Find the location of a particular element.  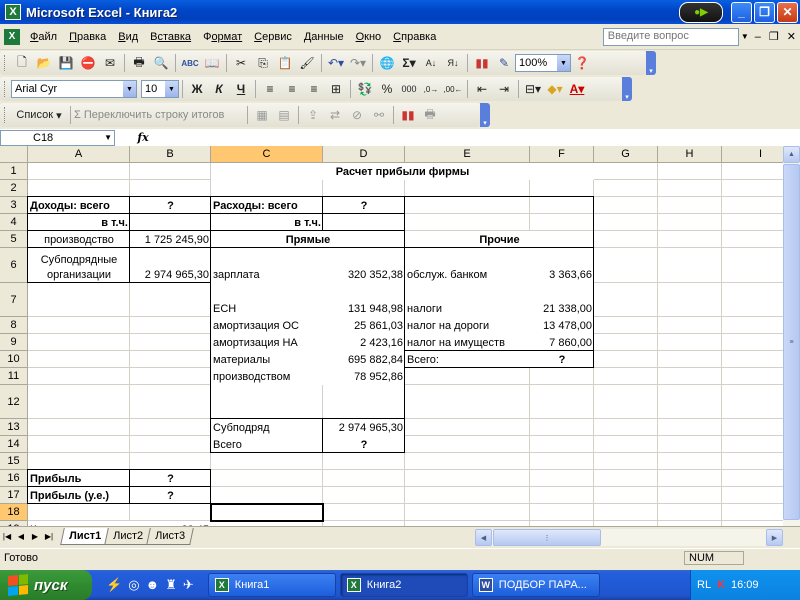

menu-tools: Сервис is located at coordinates (273, 37).